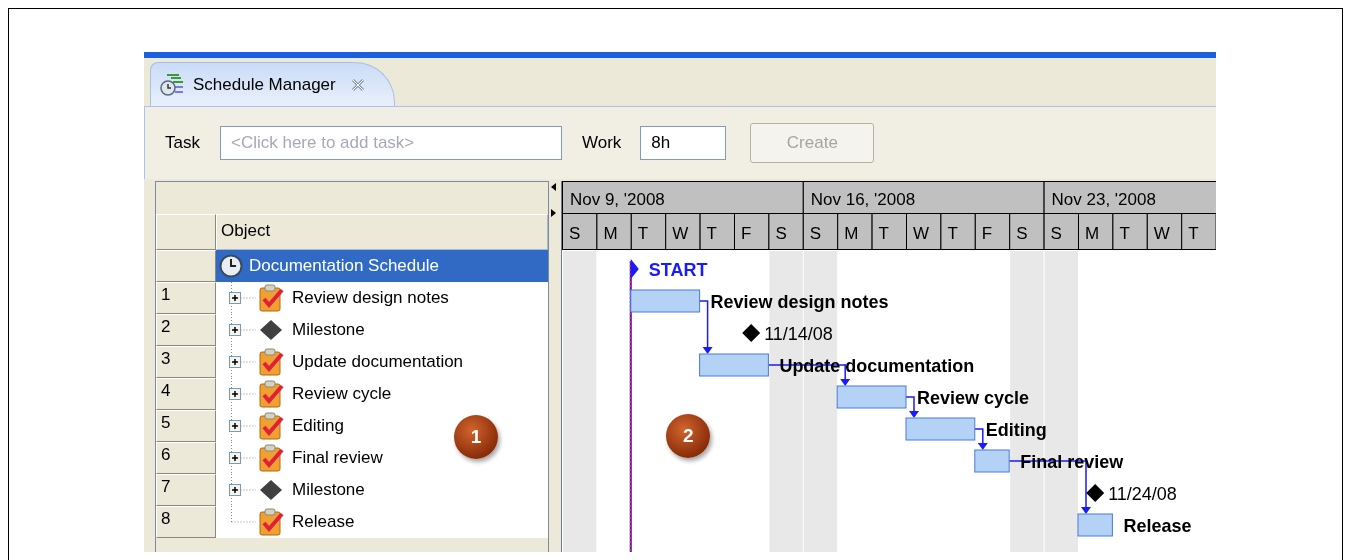  I want to click on editor-tab: Schedule Manager, so click(272, 84).